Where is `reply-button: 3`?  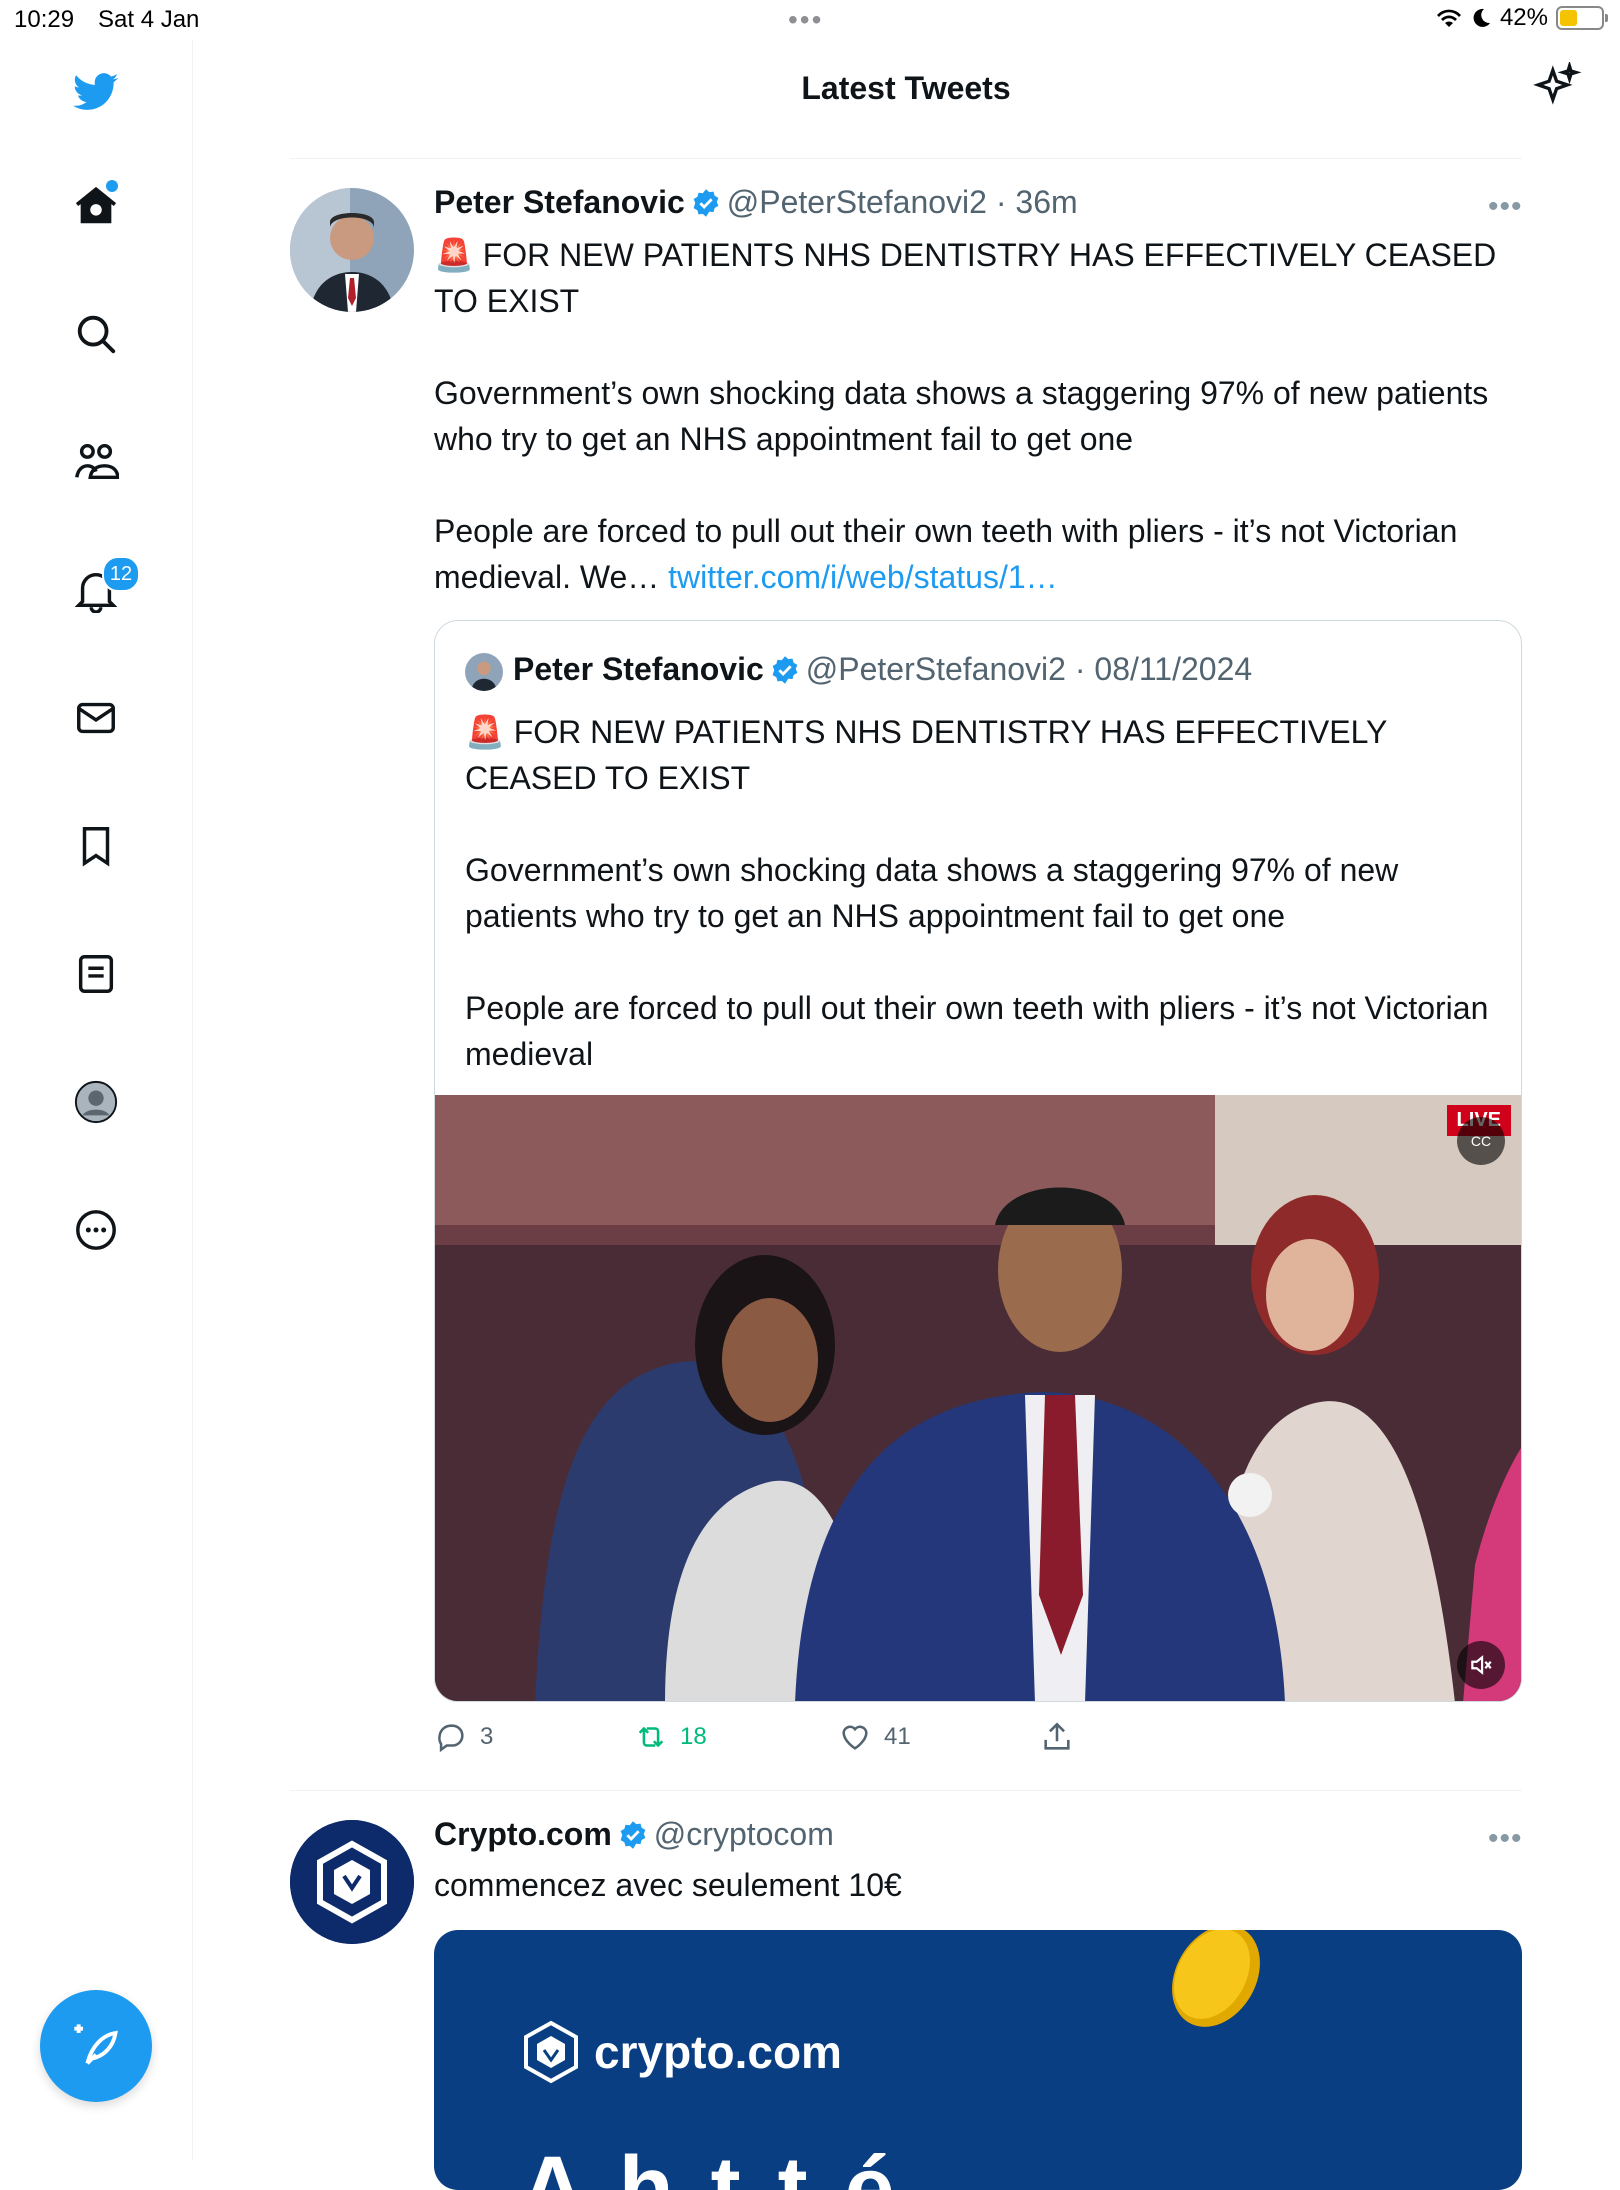
reply-button: 3 is located at coordinates (463, 1737).